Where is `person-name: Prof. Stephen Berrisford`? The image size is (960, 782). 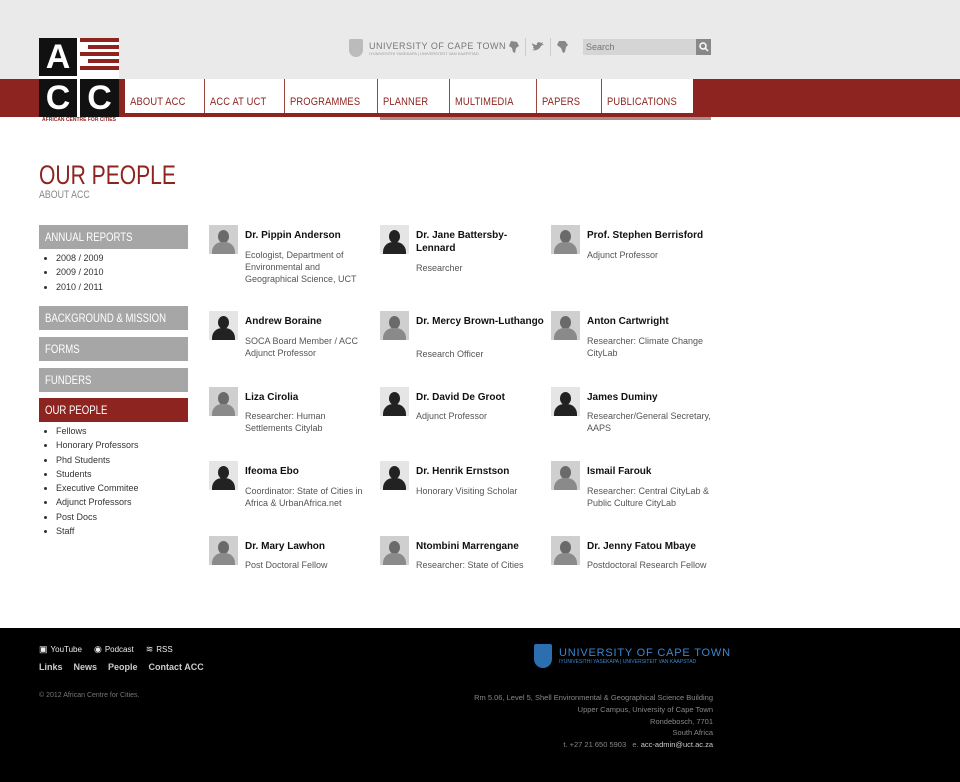 person-name: Prof. Stephen Berrisford is located at coordinates (652, 235).